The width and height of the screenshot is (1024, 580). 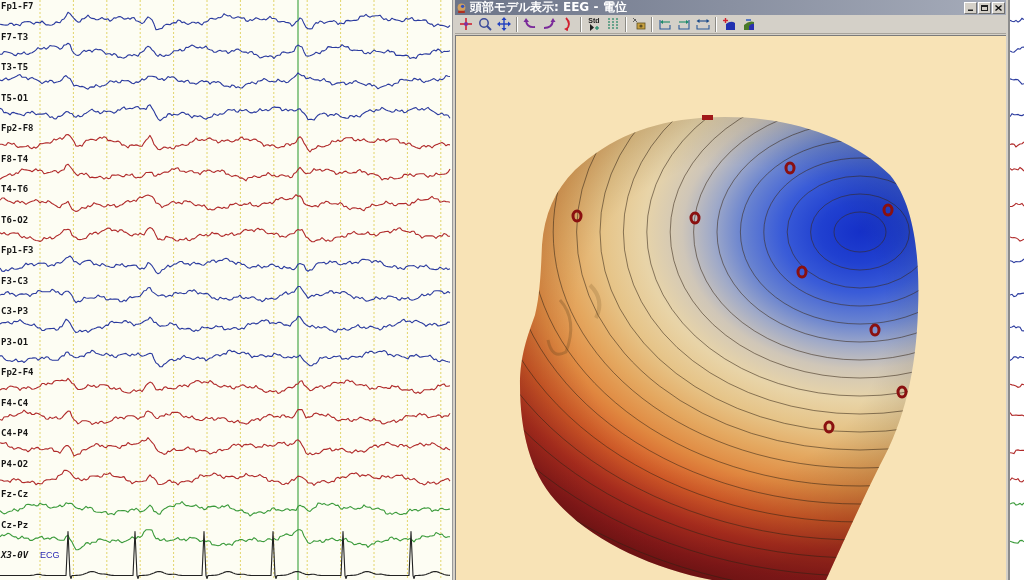 What do you see at coordinates (15, 463) in the screenshot?
I see `channel-label: P4-O2` at bounding box center [15, 463].